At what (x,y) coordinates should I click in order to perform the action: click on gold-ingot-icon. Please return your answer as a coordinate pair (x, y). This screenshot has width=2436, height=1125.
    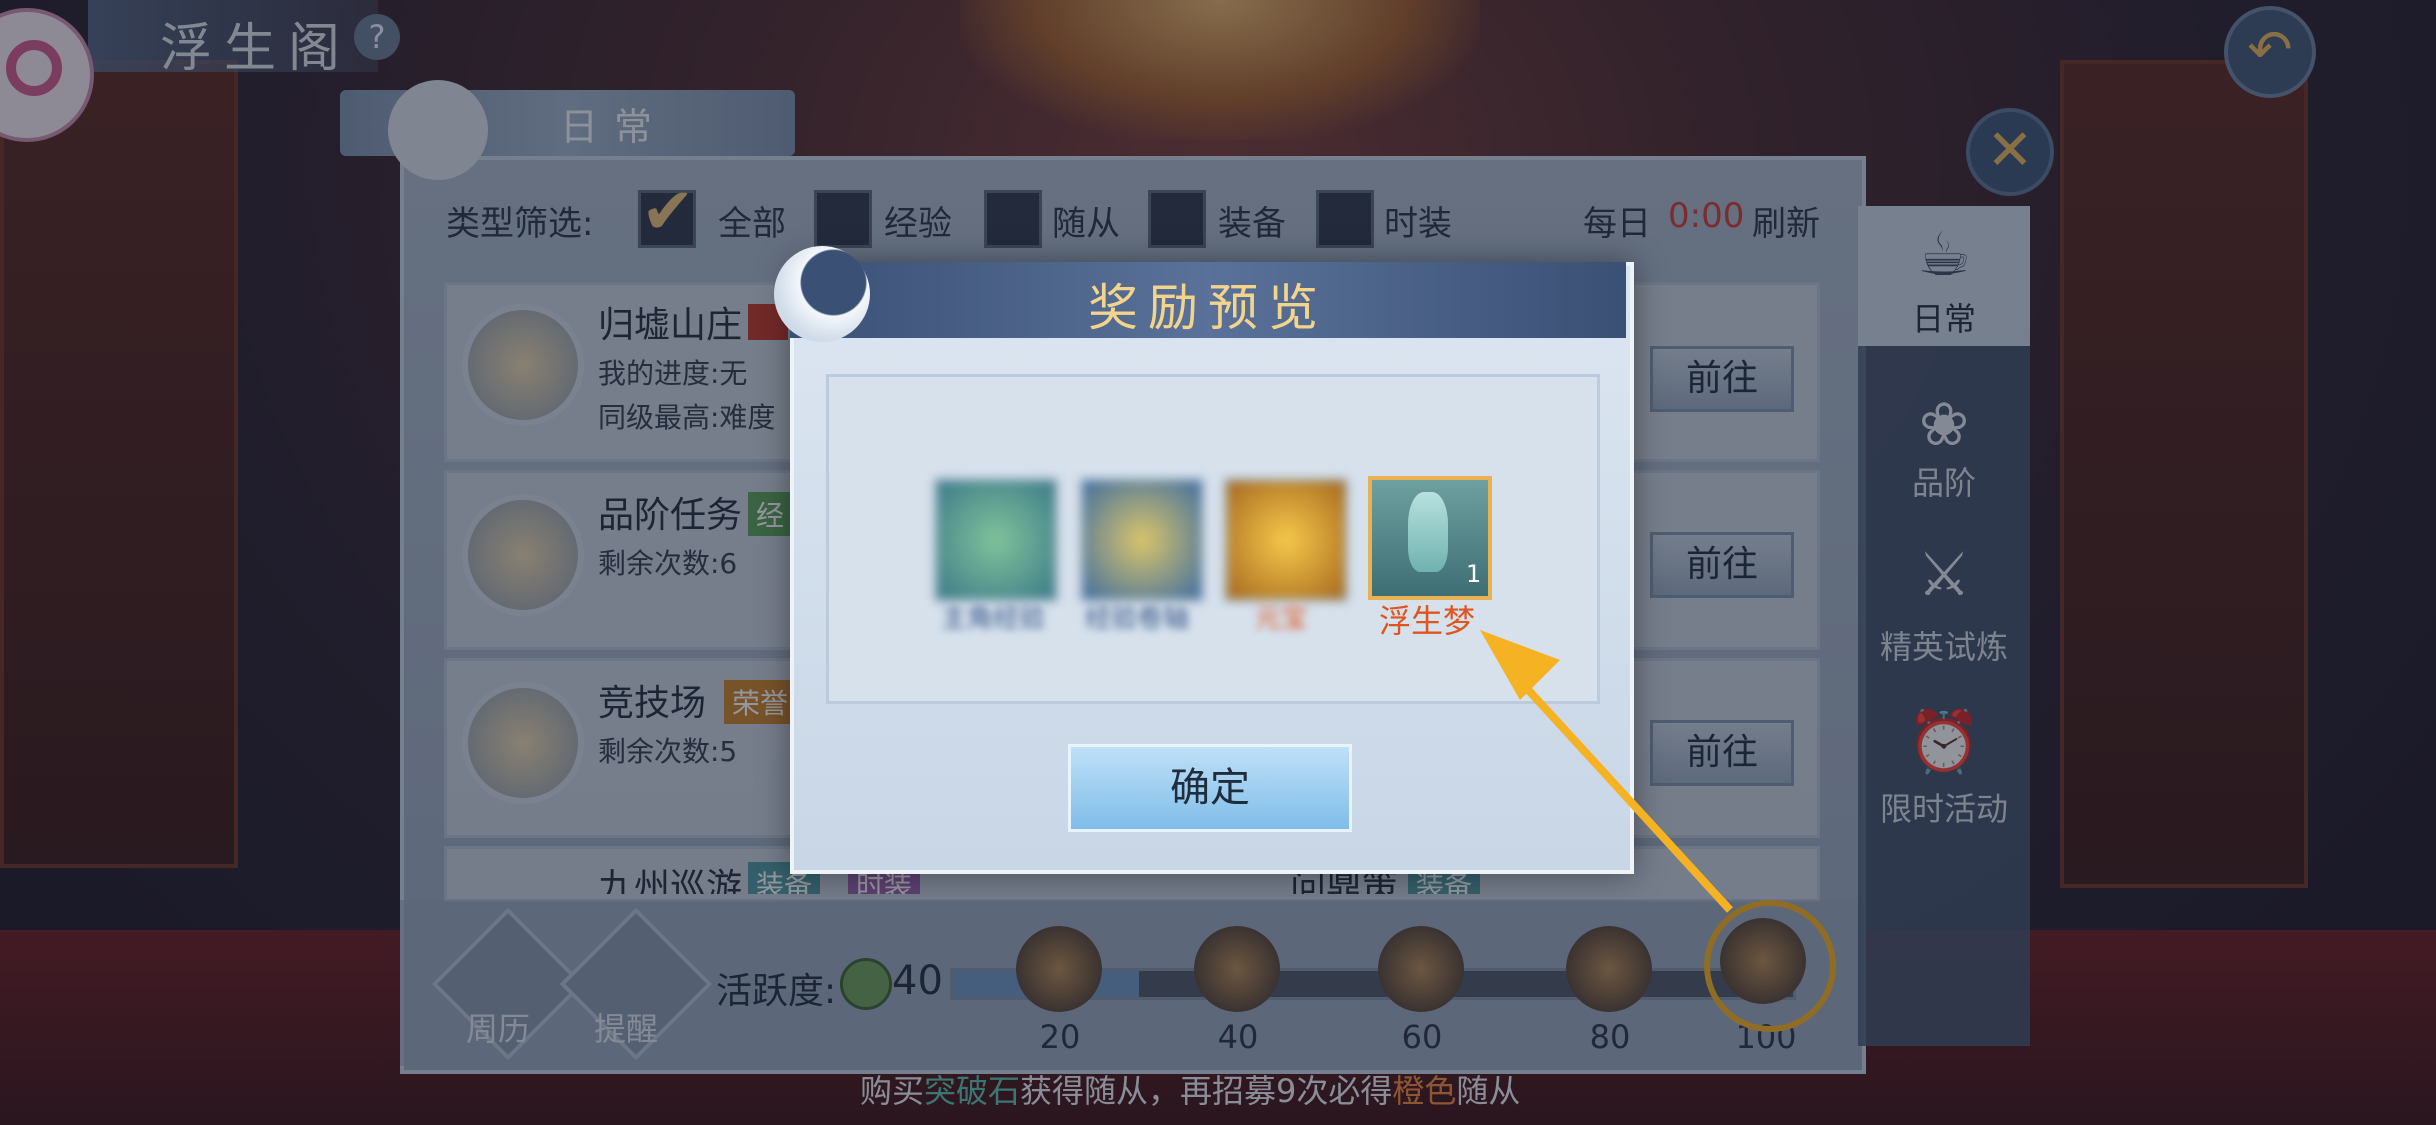
    Looking at the image, I should click on (1286, 540).